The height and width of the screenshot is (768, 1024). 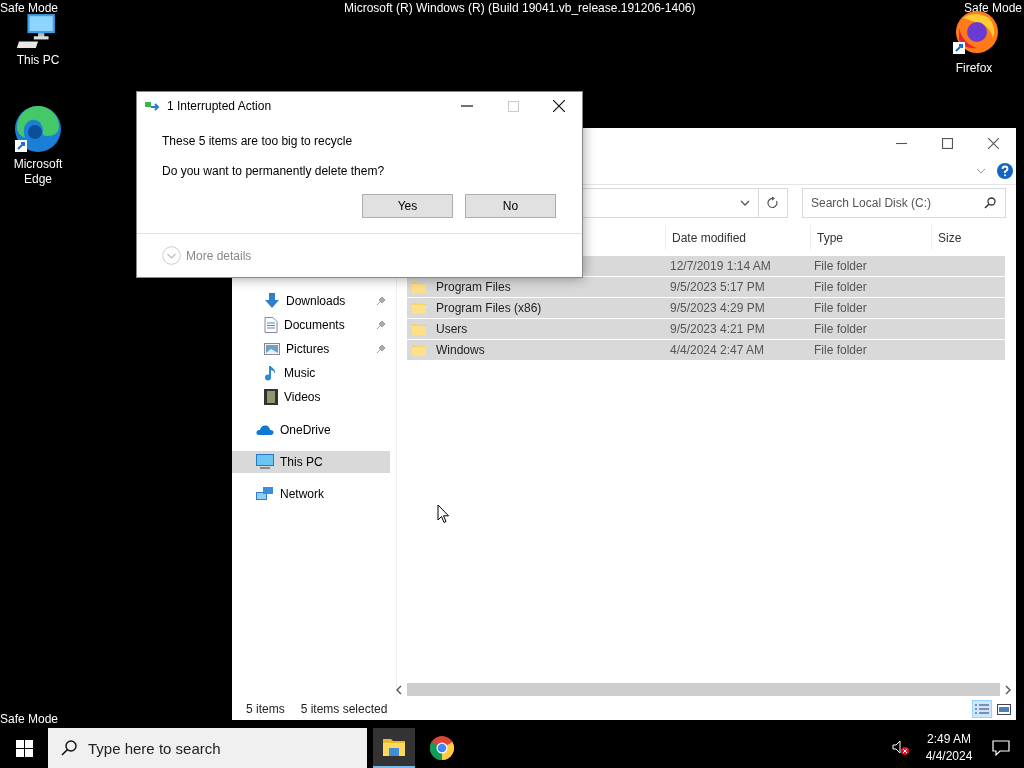 I want to click on taskbar-search-field: Type here to search, so click(x=207, y=748).